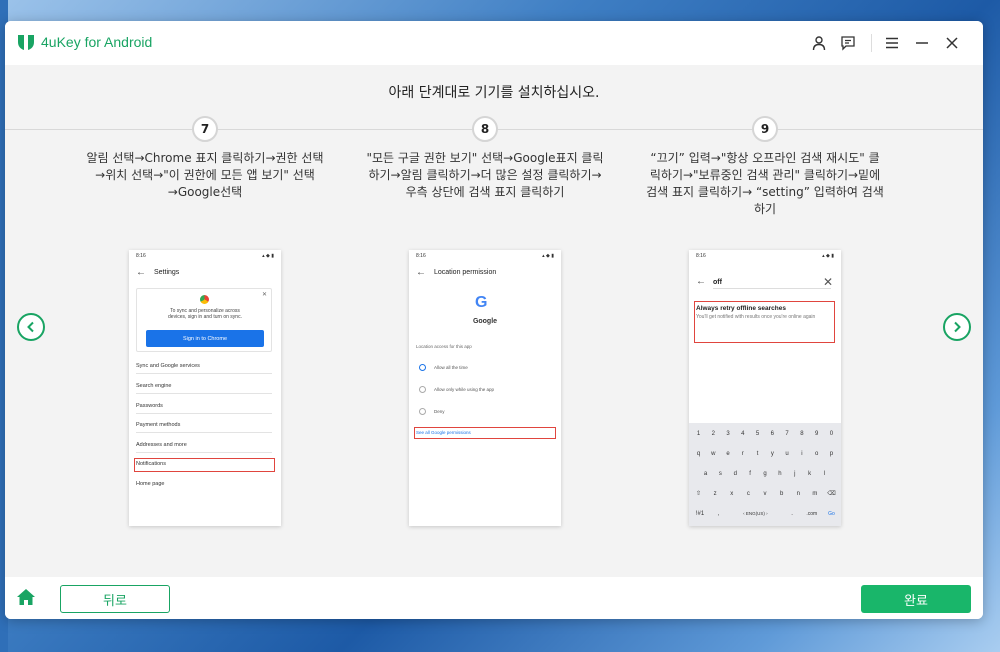 The width and height of the screenshot is (1000, 652). Describe the element at coordinates (748, 493) in the screenshot. I see `key: c` at that location.